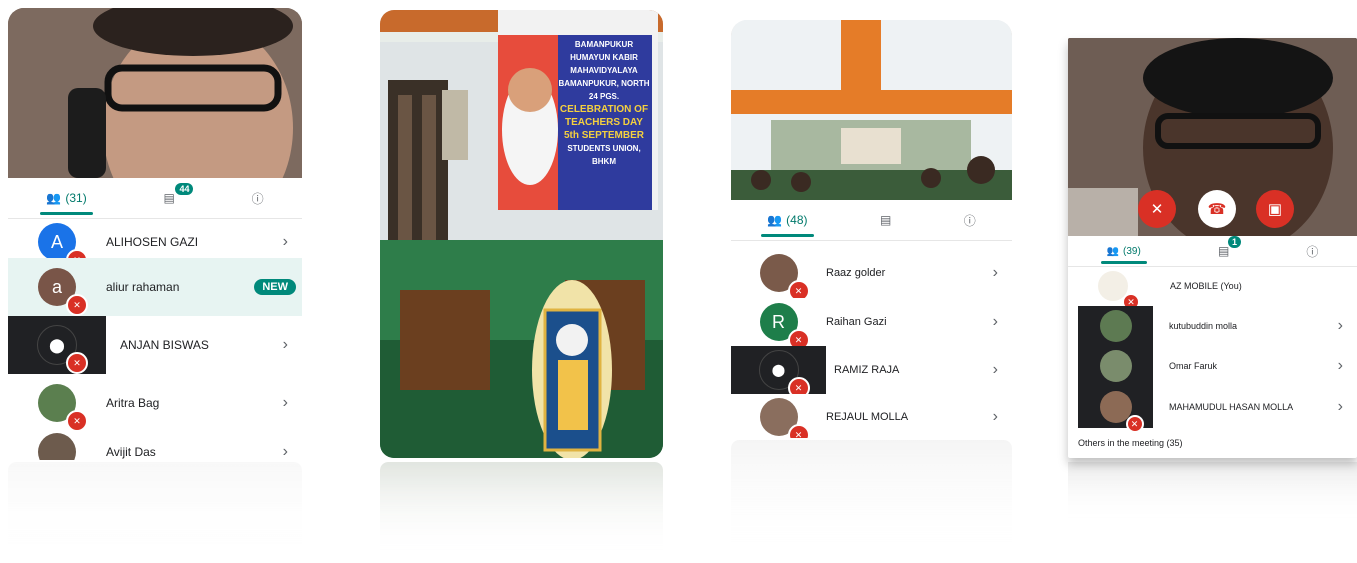  I want to click on meeting-tabbar: 👥 (39) ▤ 1 ⓘ, so click(1212, 251).